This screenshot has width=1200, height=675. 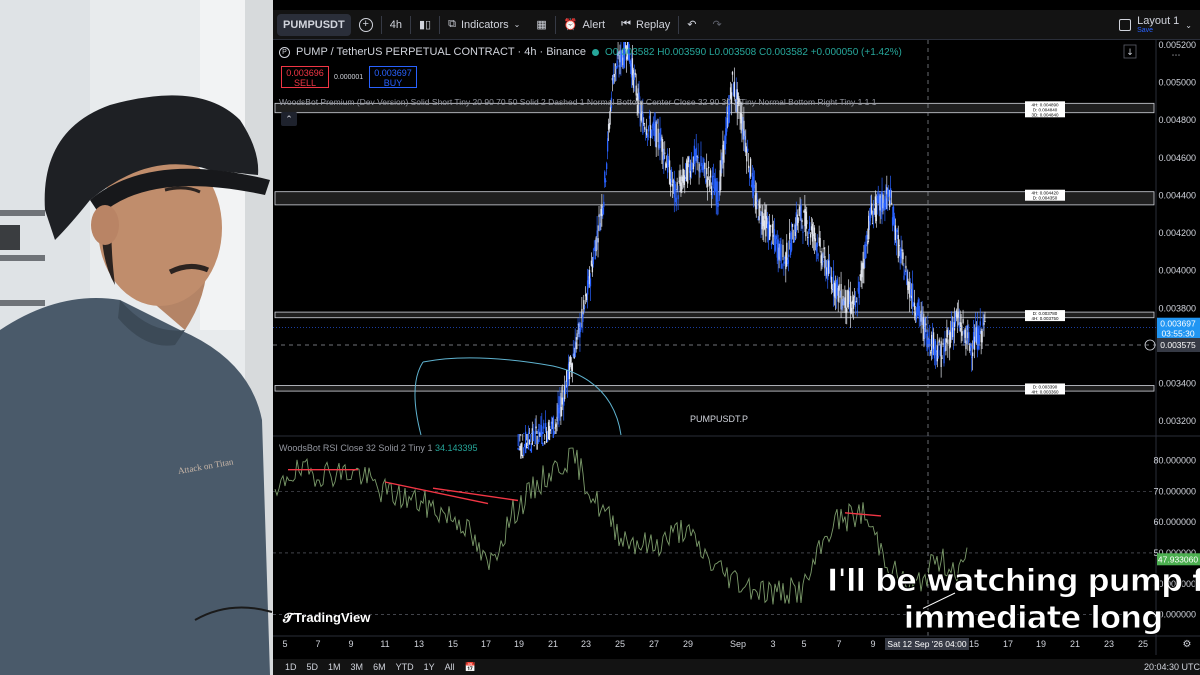 What do you see at coordinates (349, 77) in the screenshot?
I see `spread-value: 0.000001` at bounding box center [349, 77].